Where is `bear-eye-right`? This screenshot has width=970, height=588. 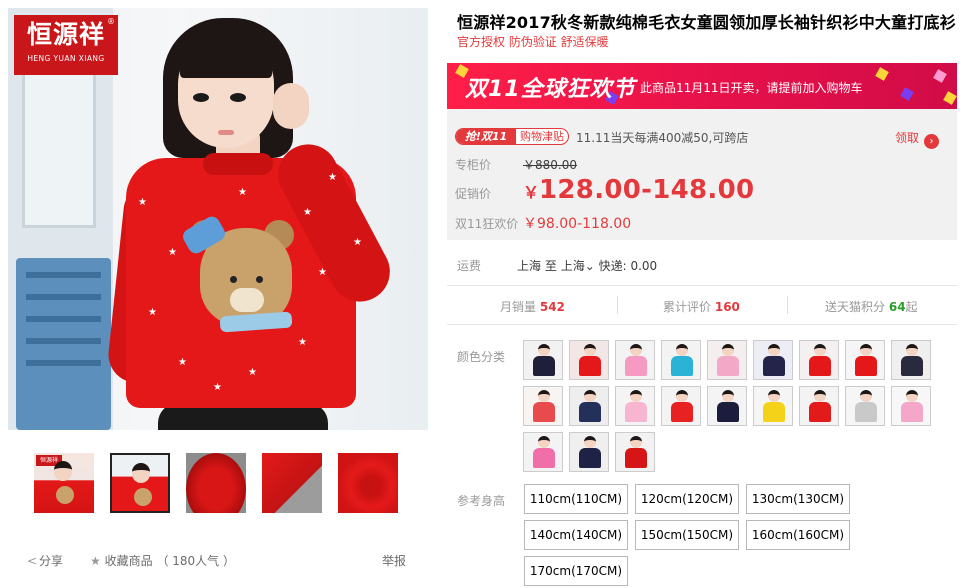
bear-eye-right is located at coordinates (259, 279).